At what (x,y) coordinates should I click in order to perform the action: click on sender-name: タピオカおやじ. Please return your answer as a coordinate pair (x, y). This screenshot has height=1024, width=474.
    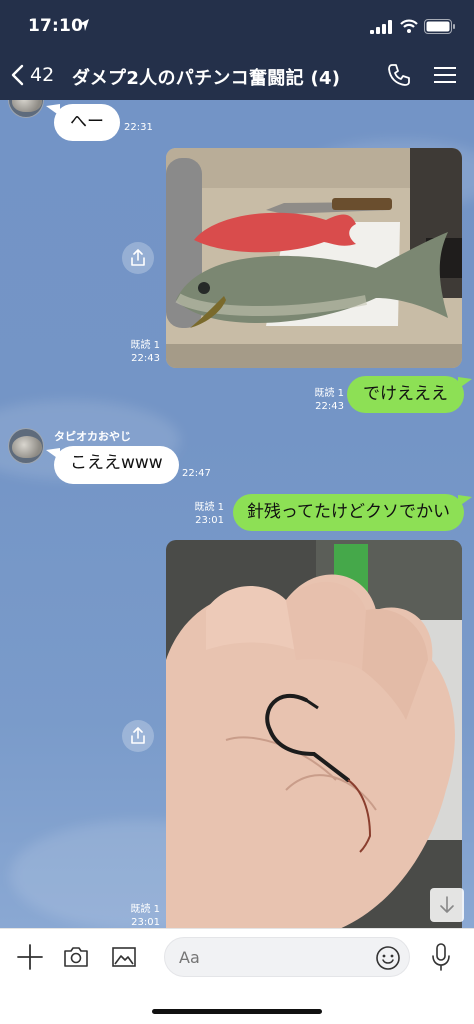
    Looking at the image, I should click on (92, 436).